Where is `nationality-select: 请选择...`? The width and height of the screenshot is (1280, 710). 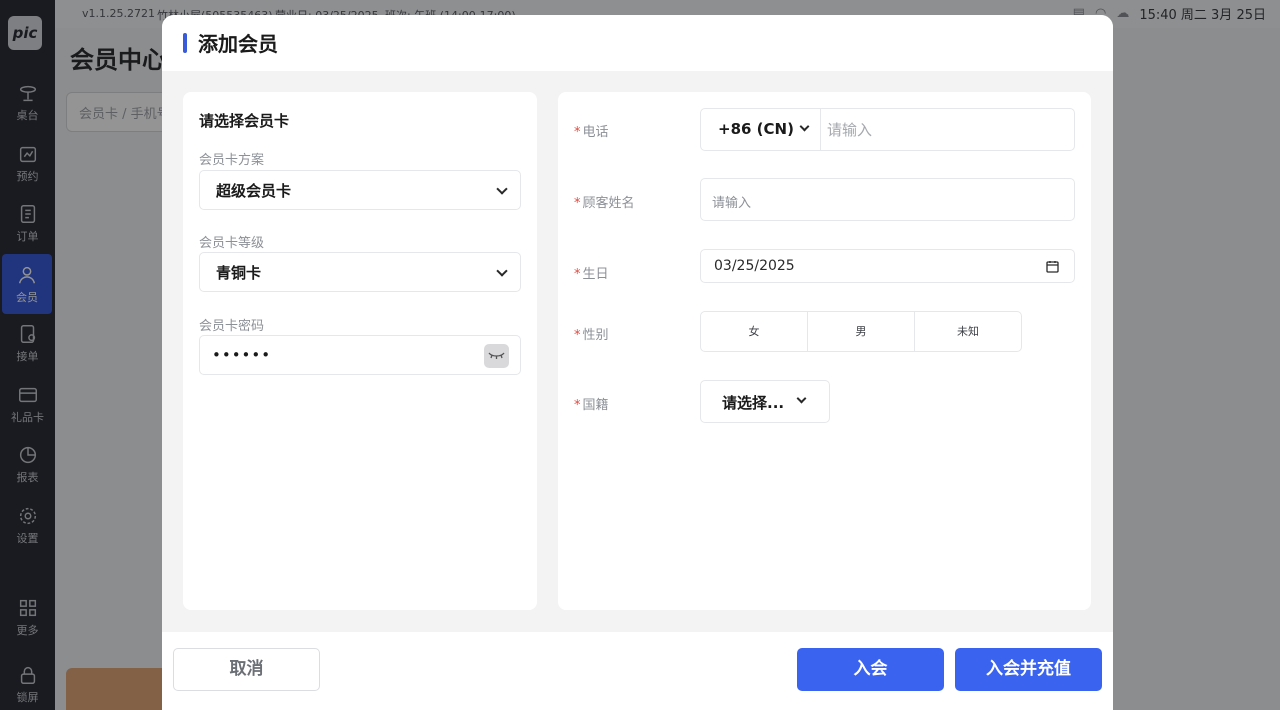 nationality-select: 请选择... is located at coordinates (765, 401).